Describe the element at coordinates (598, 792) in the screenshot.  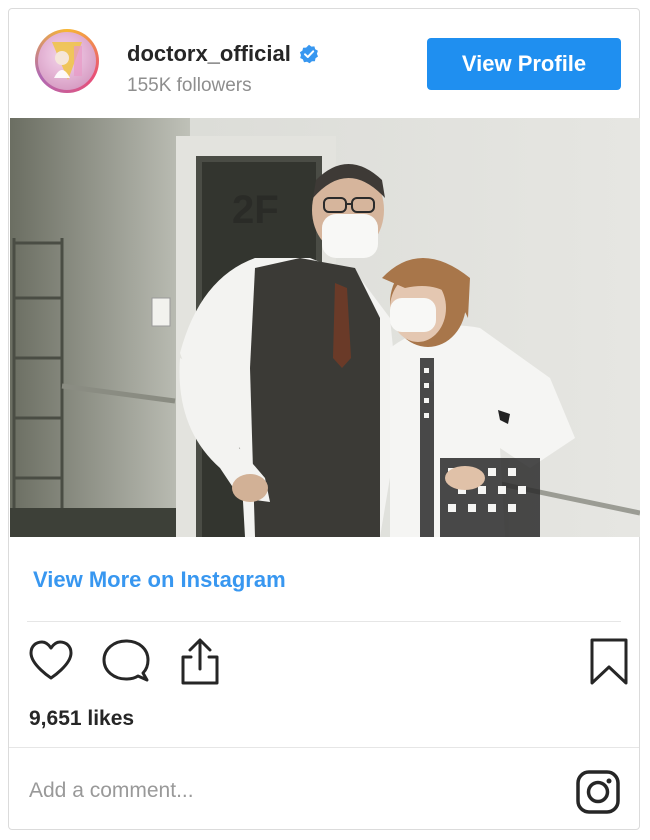
I see `instagram-logo-icon` at that location.